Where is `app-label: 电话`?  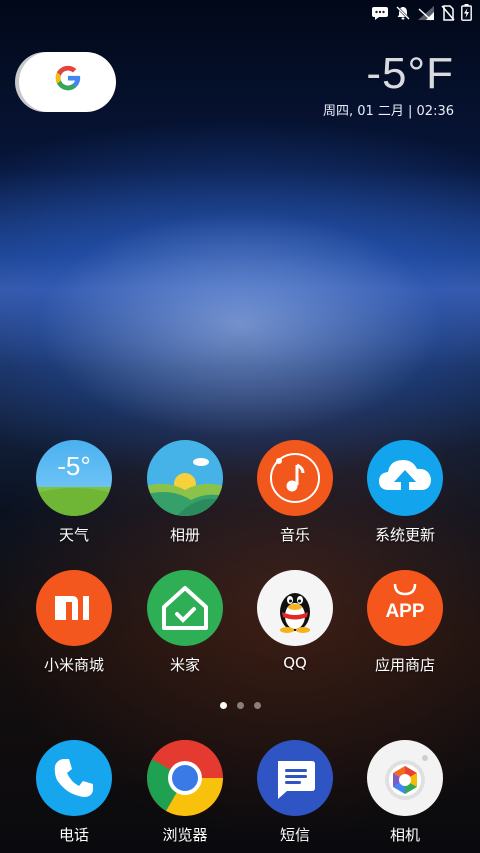
app-label: 电话 is located at coordinates (73, 835).